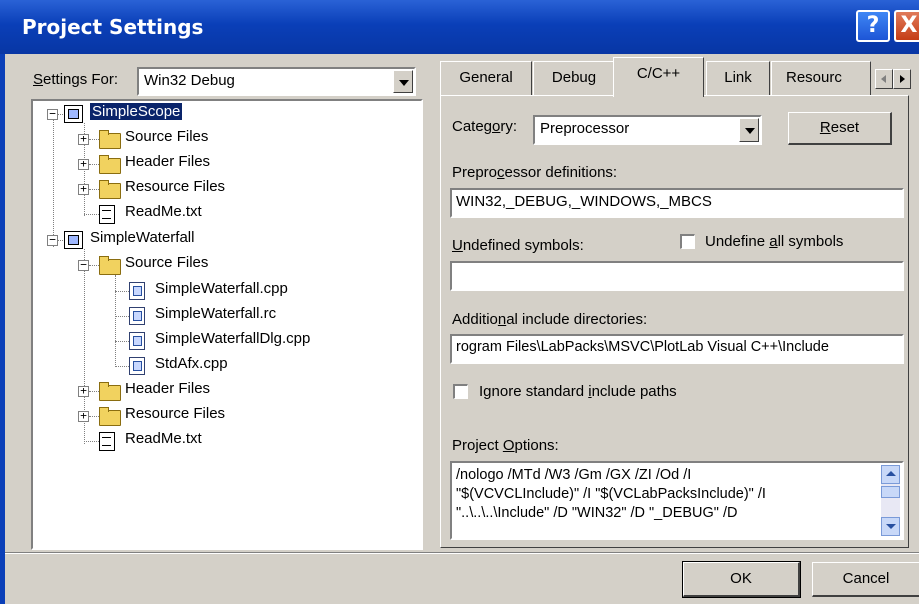  I want to click on settings-for-label: Settings For:, so click(76, 79).